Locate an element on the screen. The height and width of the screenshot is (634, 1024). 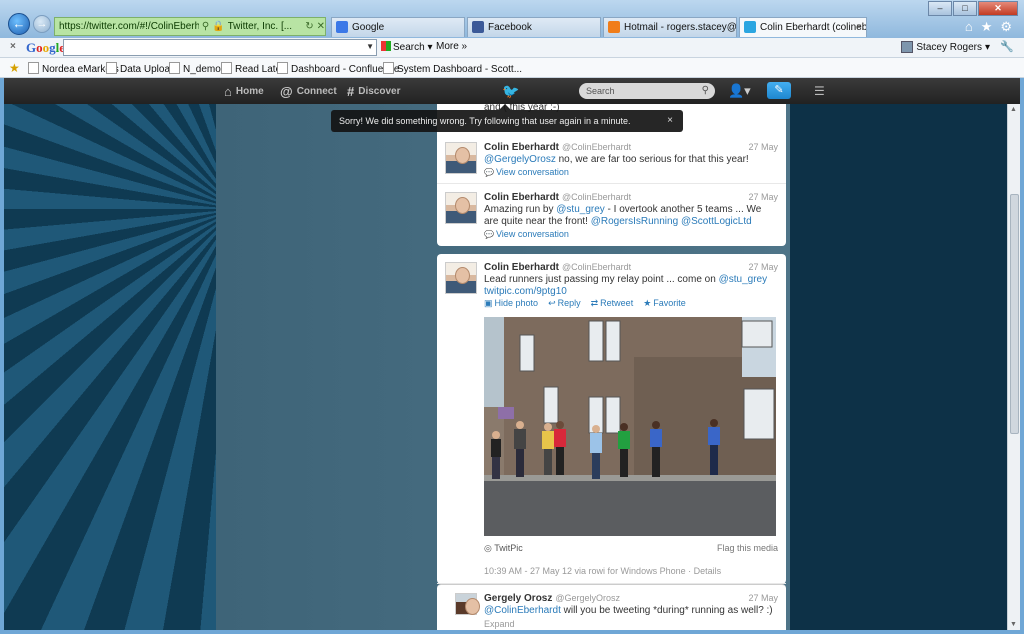
forward-button: → is located at coordinates (42, 24).